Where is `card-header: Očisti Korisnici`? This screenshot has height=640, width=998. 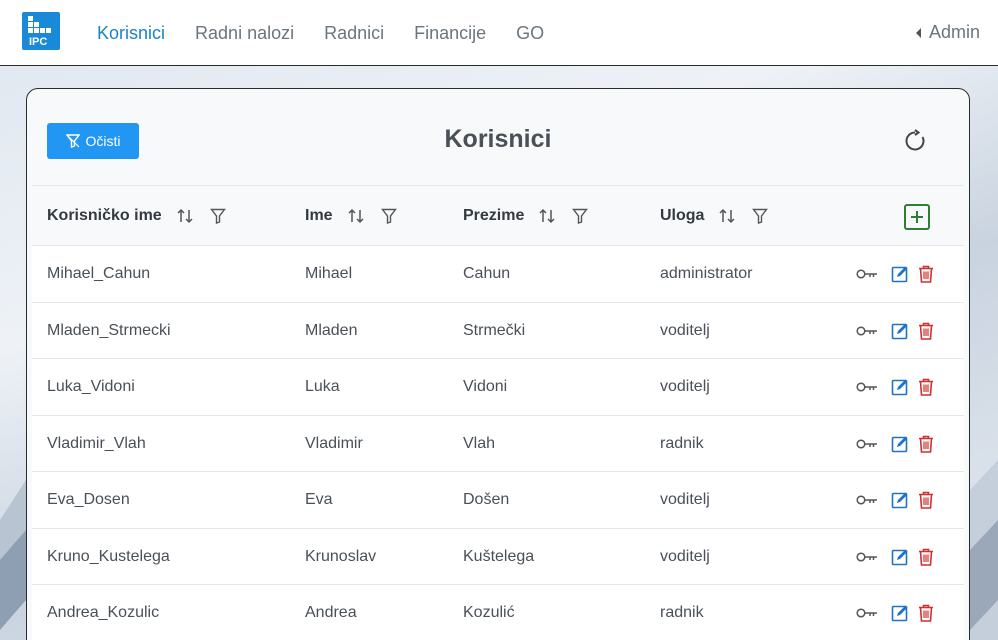 card-header: Očisti Korisnici is located at coordinates (498, 137).